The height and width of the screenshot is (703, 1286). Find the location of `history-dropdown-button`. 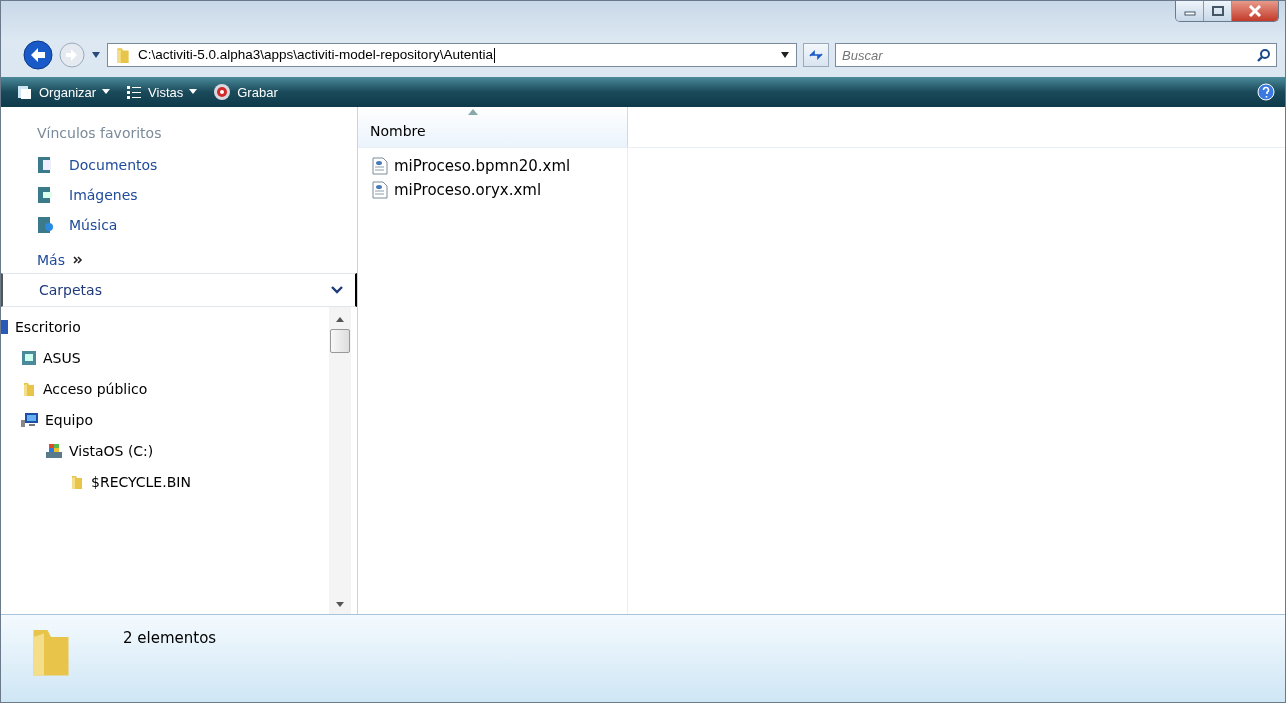

history-dropdown-button is located at coordinates (96, 55).